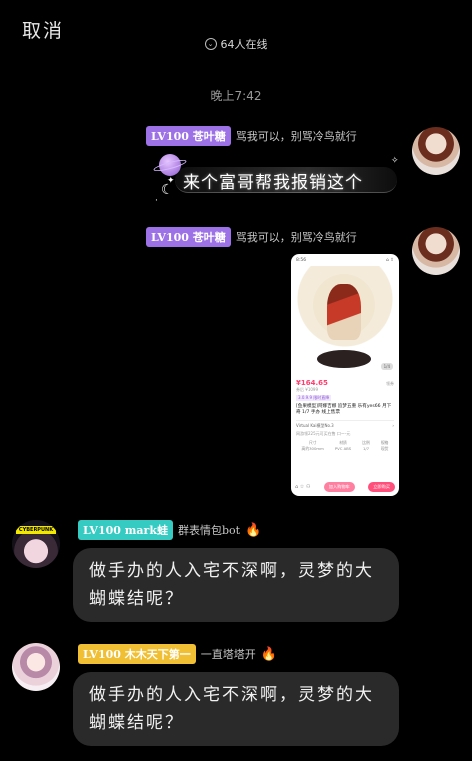  What do you see at coordinates (36, 544) in the screenshot?
I see `avatar: CYBERPUNK` at bounding box center [36, 544].